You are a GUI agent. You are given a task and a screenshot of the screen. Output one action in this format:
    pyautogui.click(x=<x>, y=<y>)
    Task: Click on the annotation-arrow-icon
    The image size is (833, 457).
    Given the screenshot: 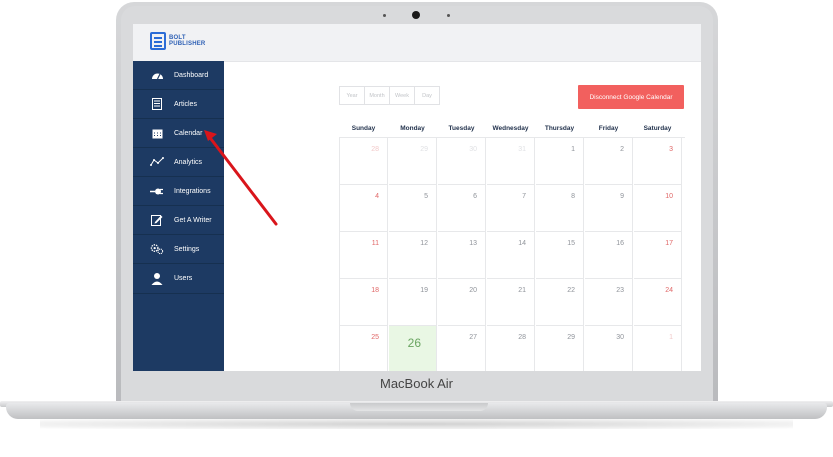 What is the action you would take?
    pyautogui.click(x=241, y=178)
    